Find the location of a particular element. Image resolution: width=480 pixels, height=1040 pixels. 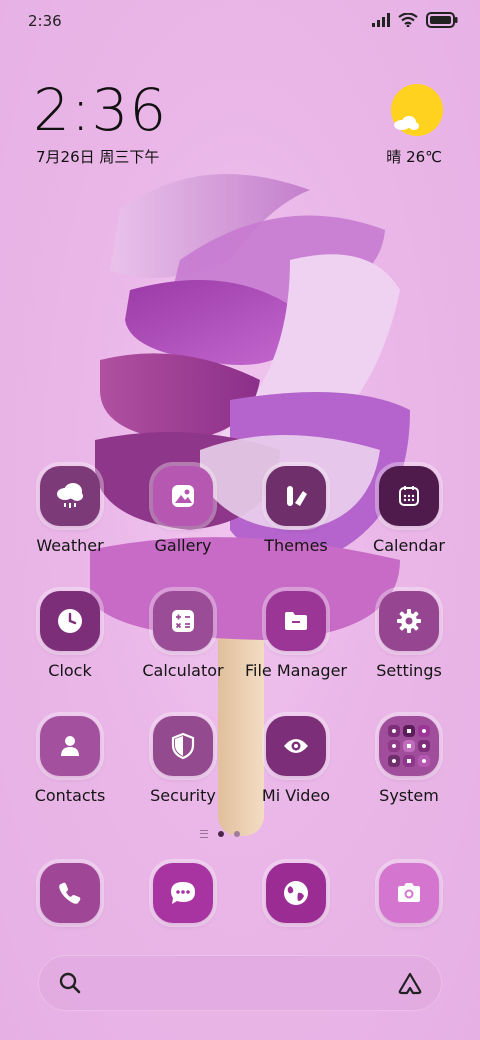

app-calendar: Calendar is located at coordinates (409, 510).